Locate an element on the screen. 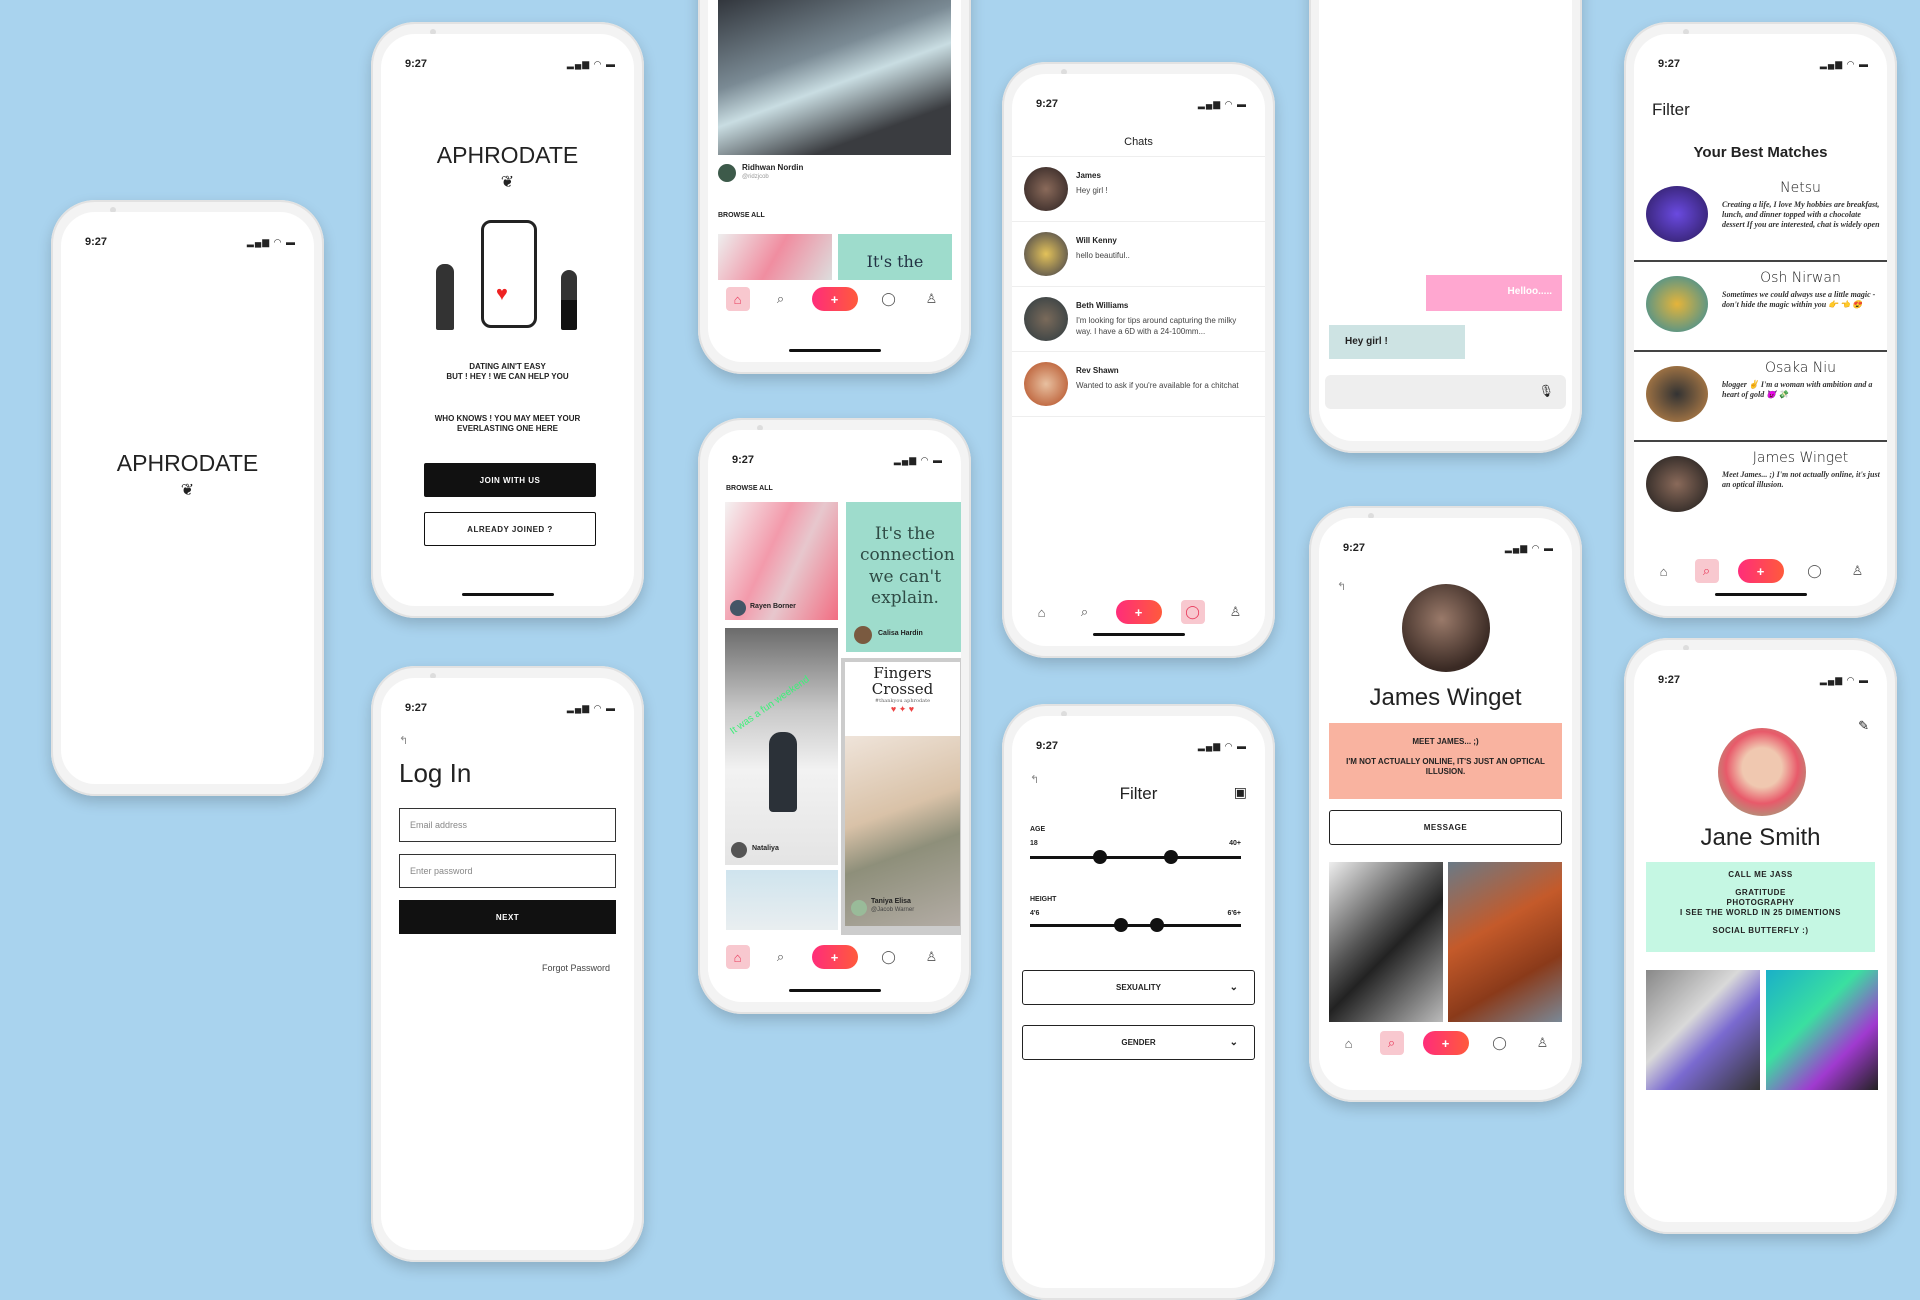 The width and height of the screenshot is (1920, 1300). author-name: Taniya Elisa is located at coordinates (891, 901).